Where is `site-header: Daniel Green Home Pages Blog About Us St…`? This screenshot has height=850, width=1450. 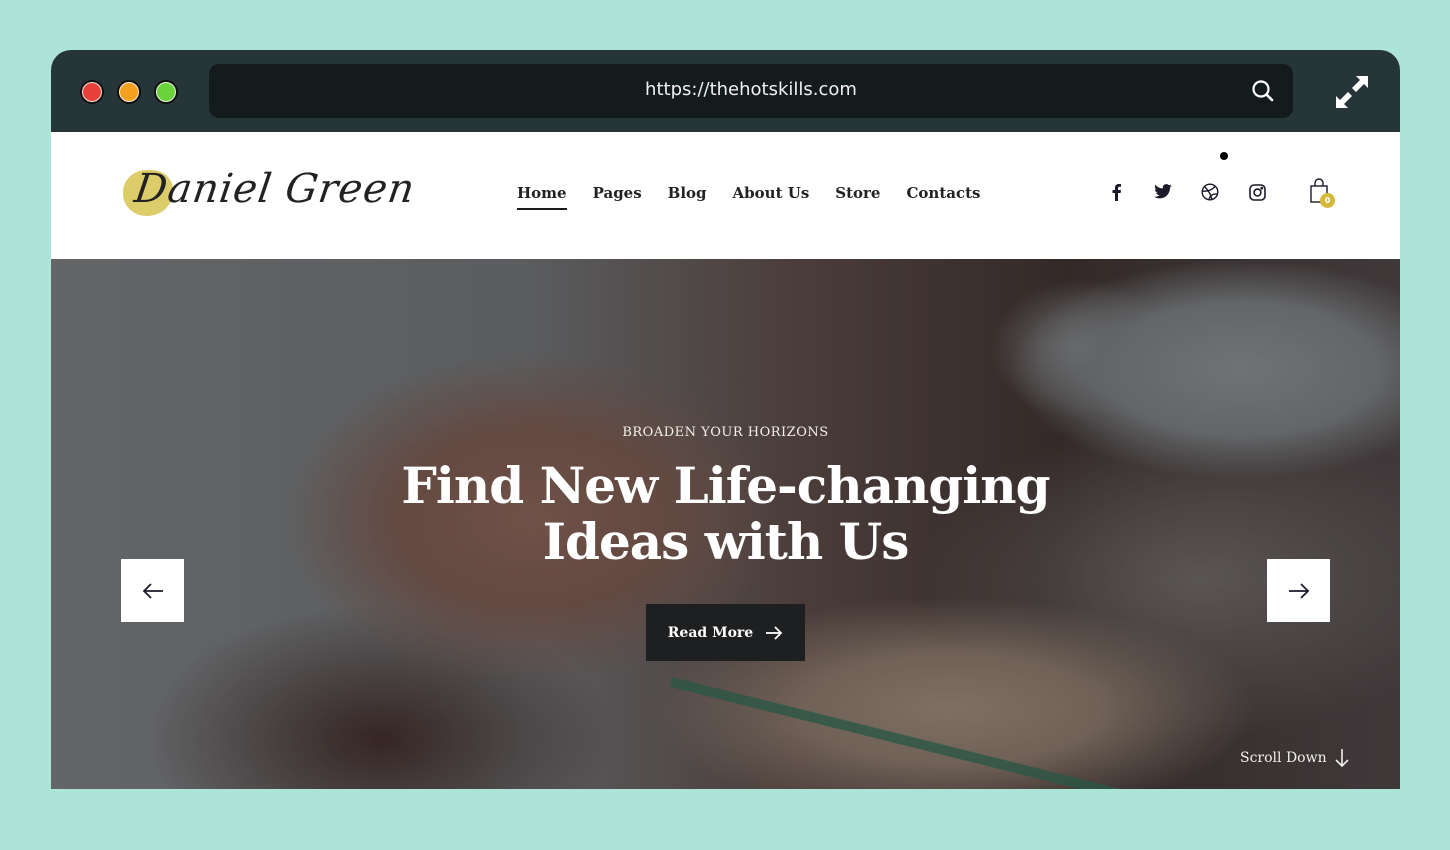
site-header: Daniel Green Home Pages Blog About Us St… is located at coordinates (725, 195).